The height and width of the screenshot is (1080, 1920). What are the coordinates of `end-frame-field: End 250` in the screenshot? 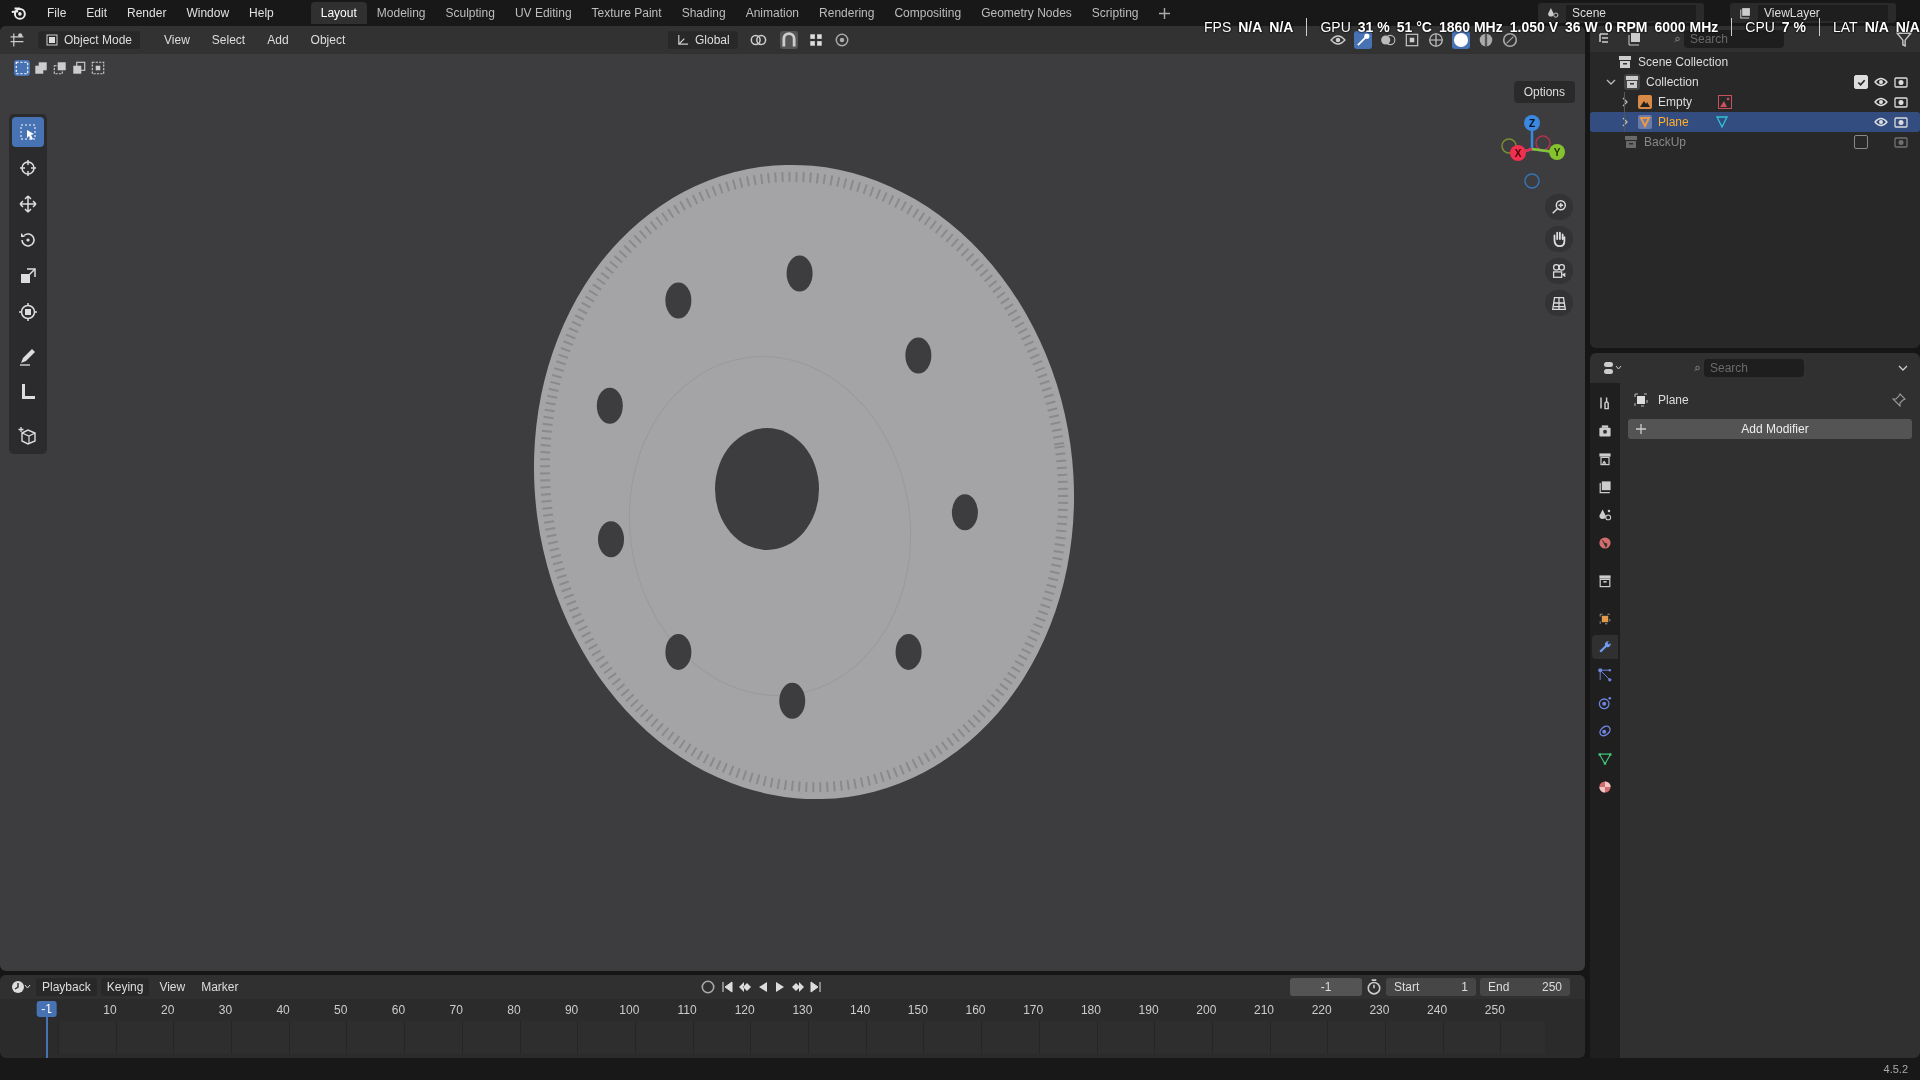 It's located at (1525, 987).